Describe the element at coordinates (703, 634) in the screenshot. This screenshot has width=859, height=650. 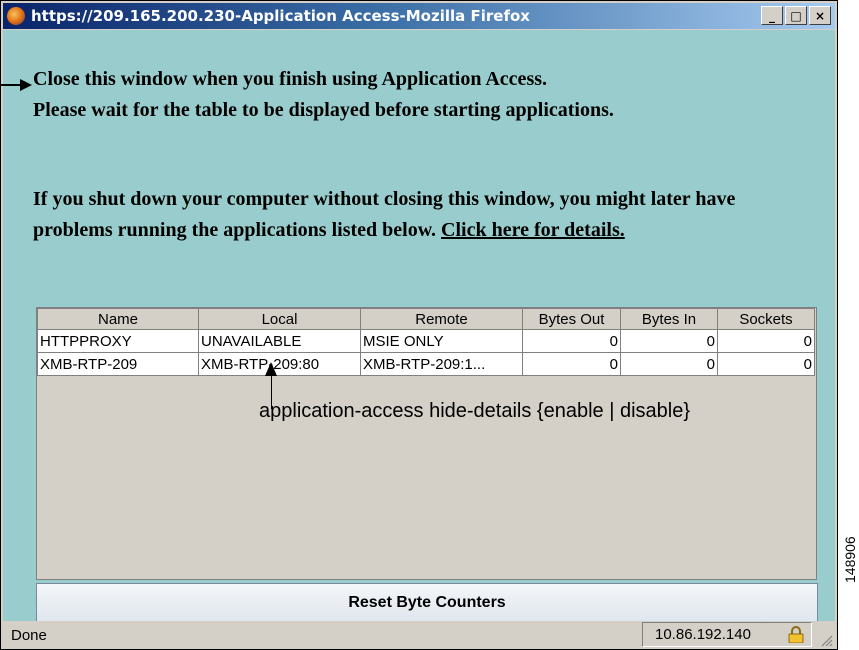
I see `status-ip: 10.86.192.140` at that location.